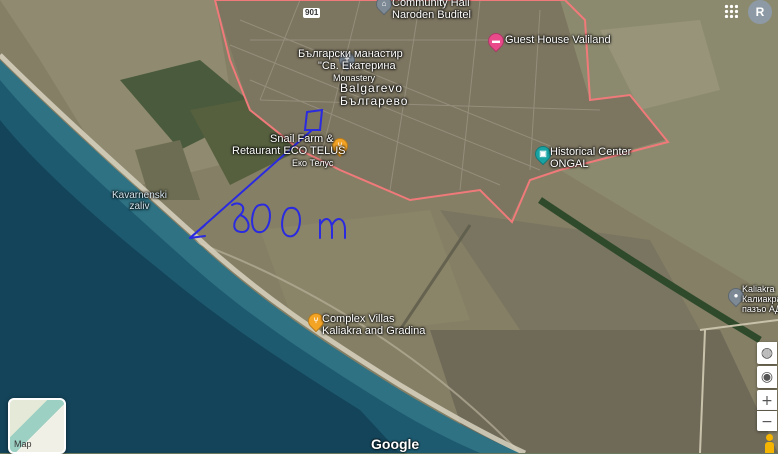 This screenshot has height=454, width=778. I want to click on monastery-line2: "Св. Екатерина, so click(357, 66).